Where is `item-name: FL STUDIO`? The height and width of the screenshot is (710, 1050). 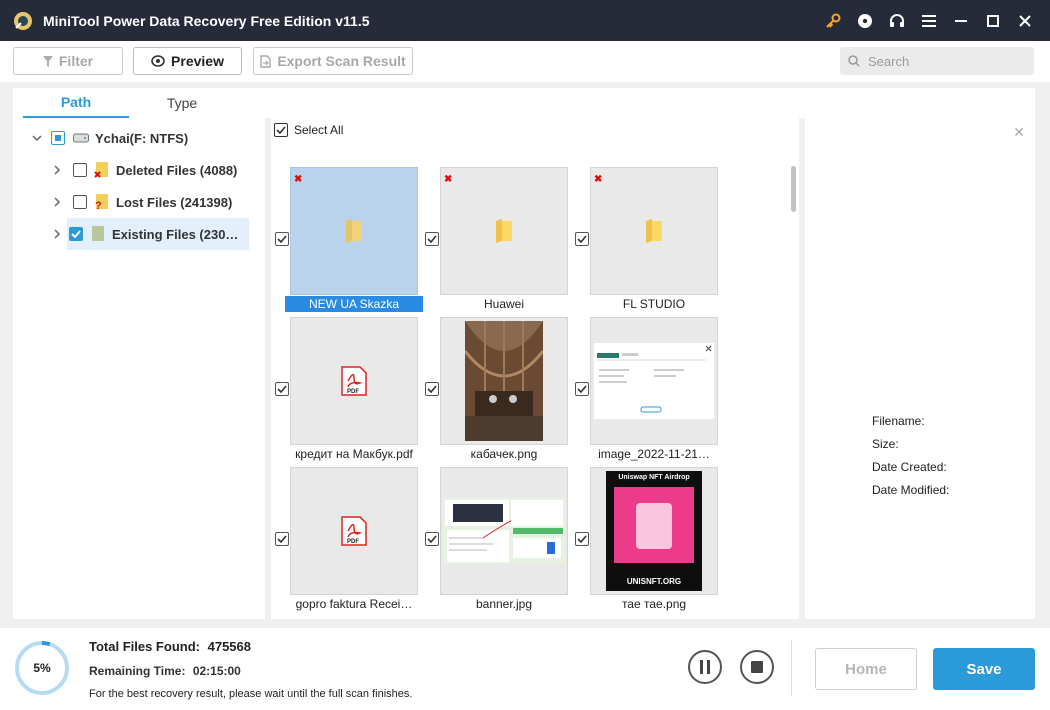
item-name: FL STUDIO is located at coordinates (654, 304).